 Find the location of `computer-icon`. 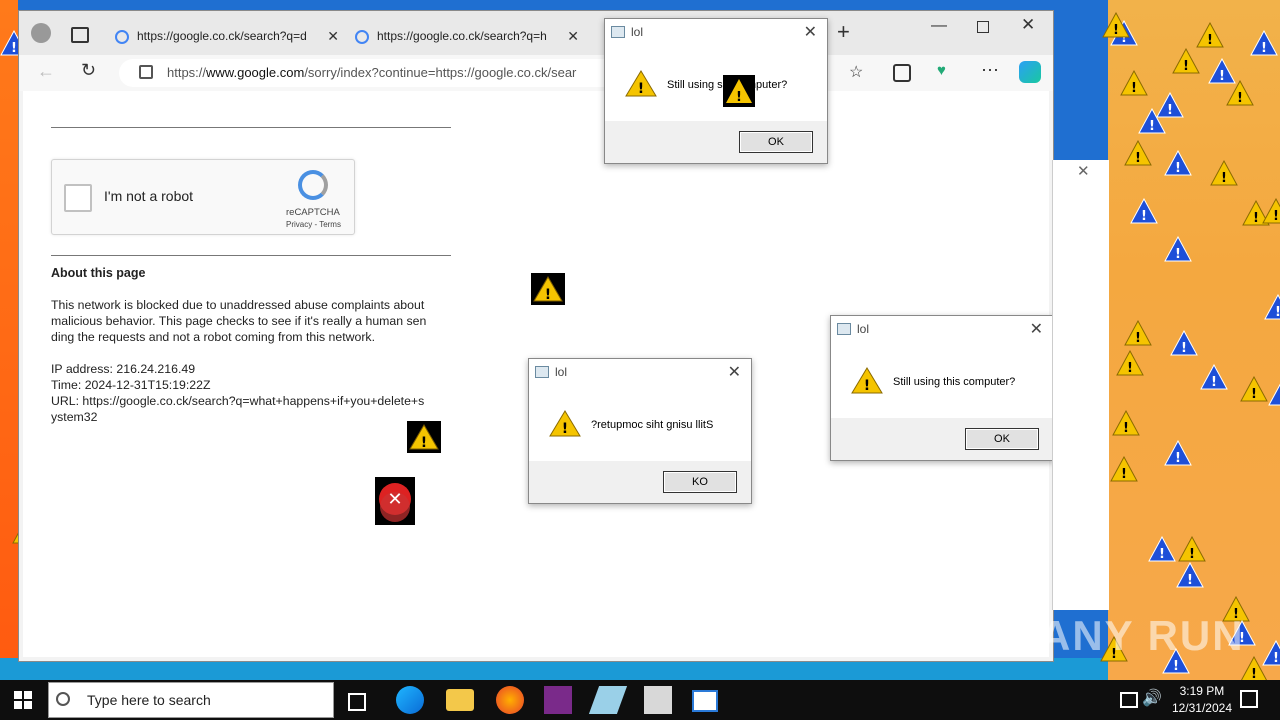

computer-icon is located at coordinates (658, 700).